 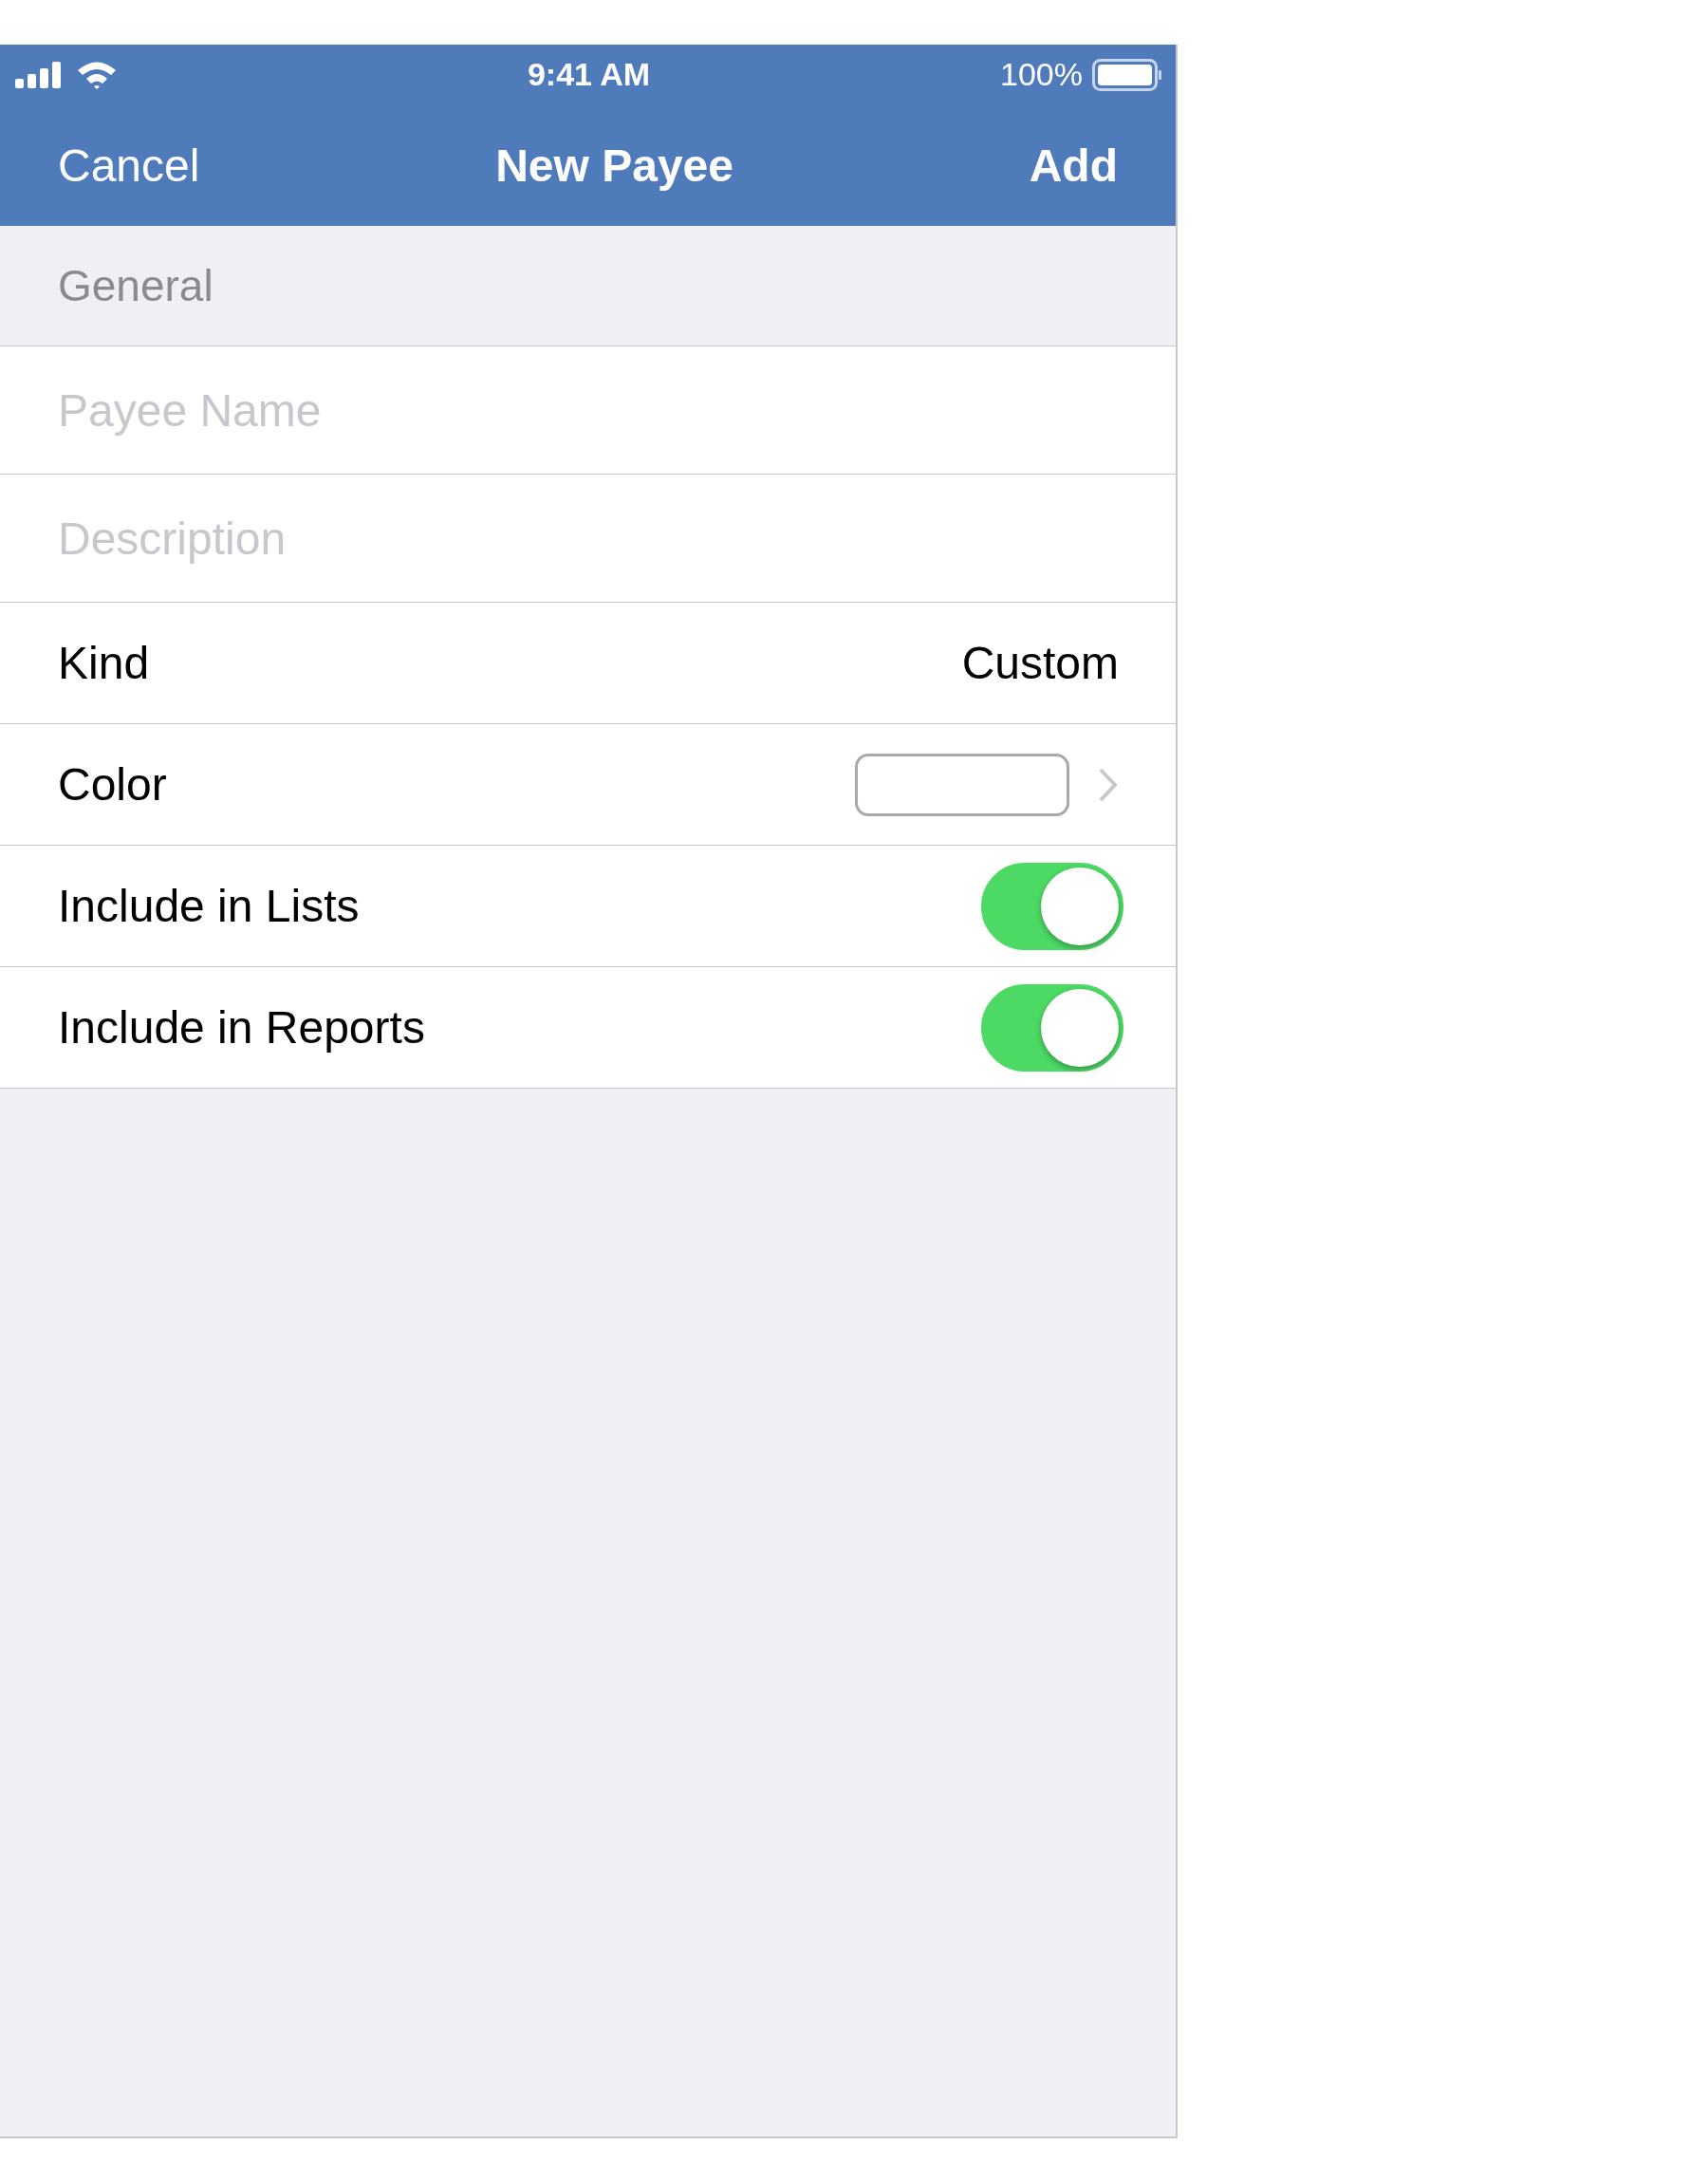 I want to click on battery-percent: 100%, so click(x=1041, y=74).